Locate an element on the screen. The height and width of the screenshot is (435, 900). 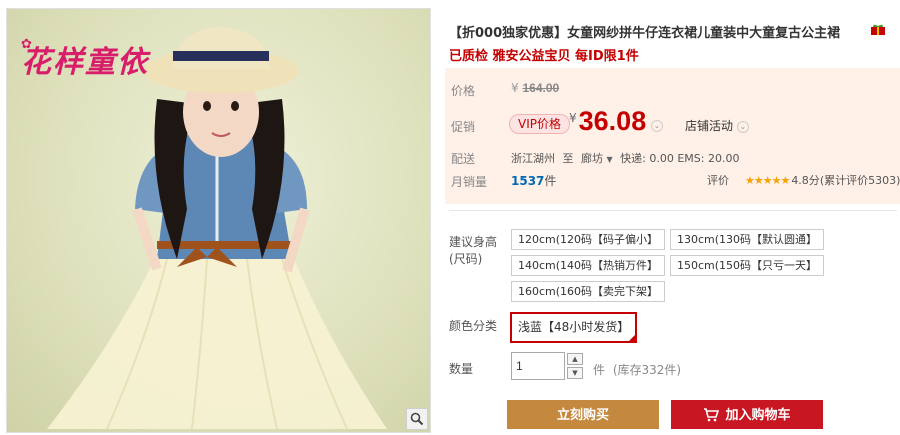
ship-to-location: 廊坊 ▼ is located at coordinates (597, 158).